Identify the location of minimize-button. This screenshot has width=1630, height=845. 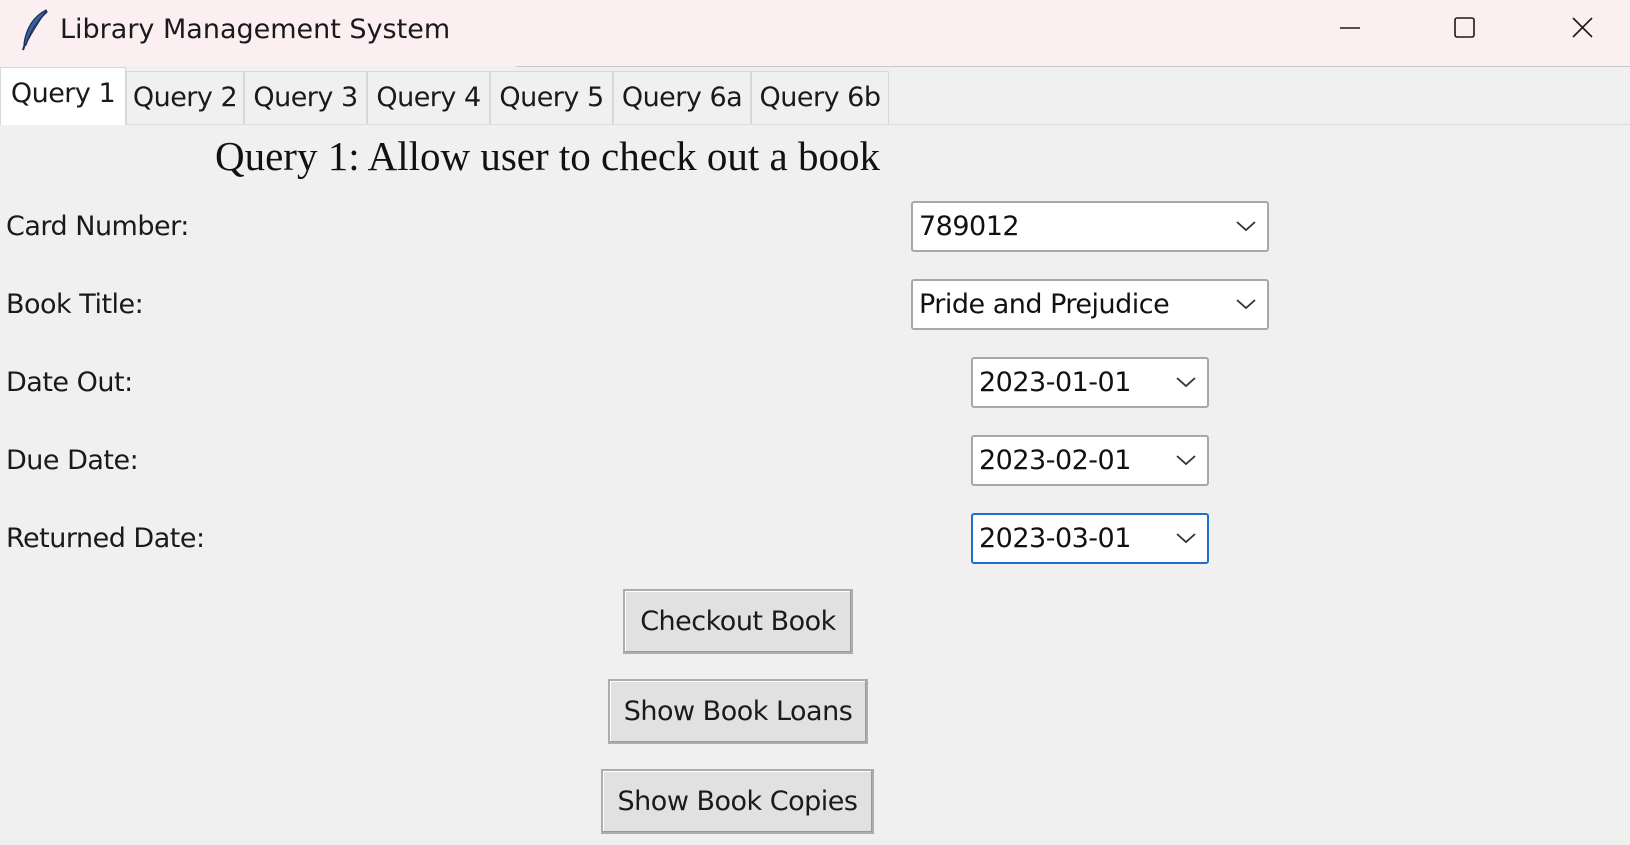
(1350, 29).